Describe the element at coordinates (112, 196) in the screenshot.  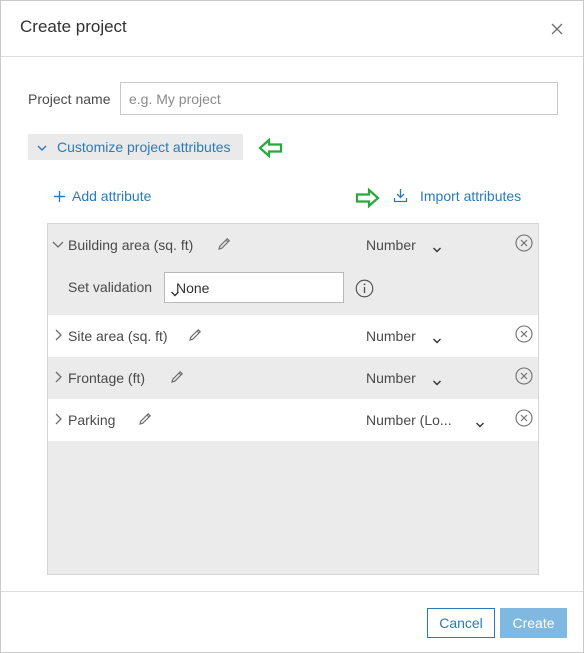
I see `add-attribute-label: Add attribute` at that location.